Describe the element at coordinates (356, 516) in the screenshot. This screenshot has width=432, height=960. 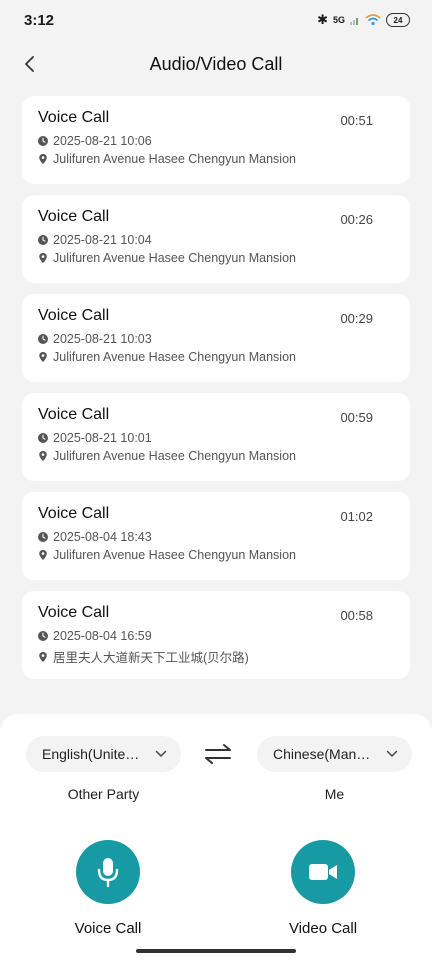
I see `call-duration: 01:02` at that location.